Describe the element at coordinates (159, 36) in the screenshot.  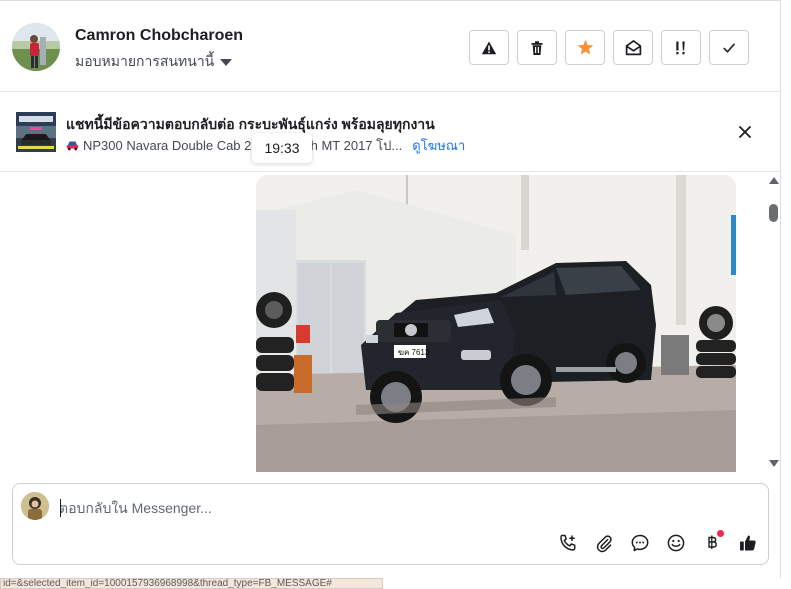
I see `contact-name: Camron Chobcharoen` at that location.